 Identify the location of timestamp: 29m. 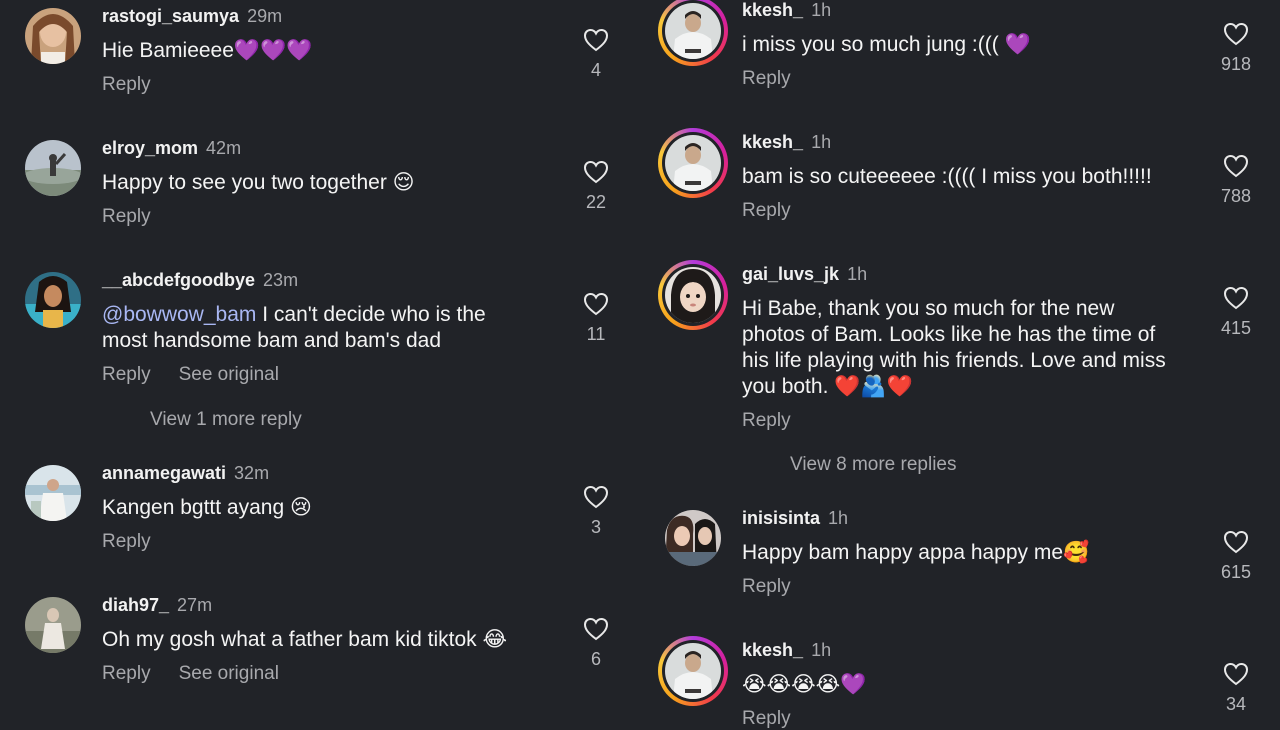
(265, 16).